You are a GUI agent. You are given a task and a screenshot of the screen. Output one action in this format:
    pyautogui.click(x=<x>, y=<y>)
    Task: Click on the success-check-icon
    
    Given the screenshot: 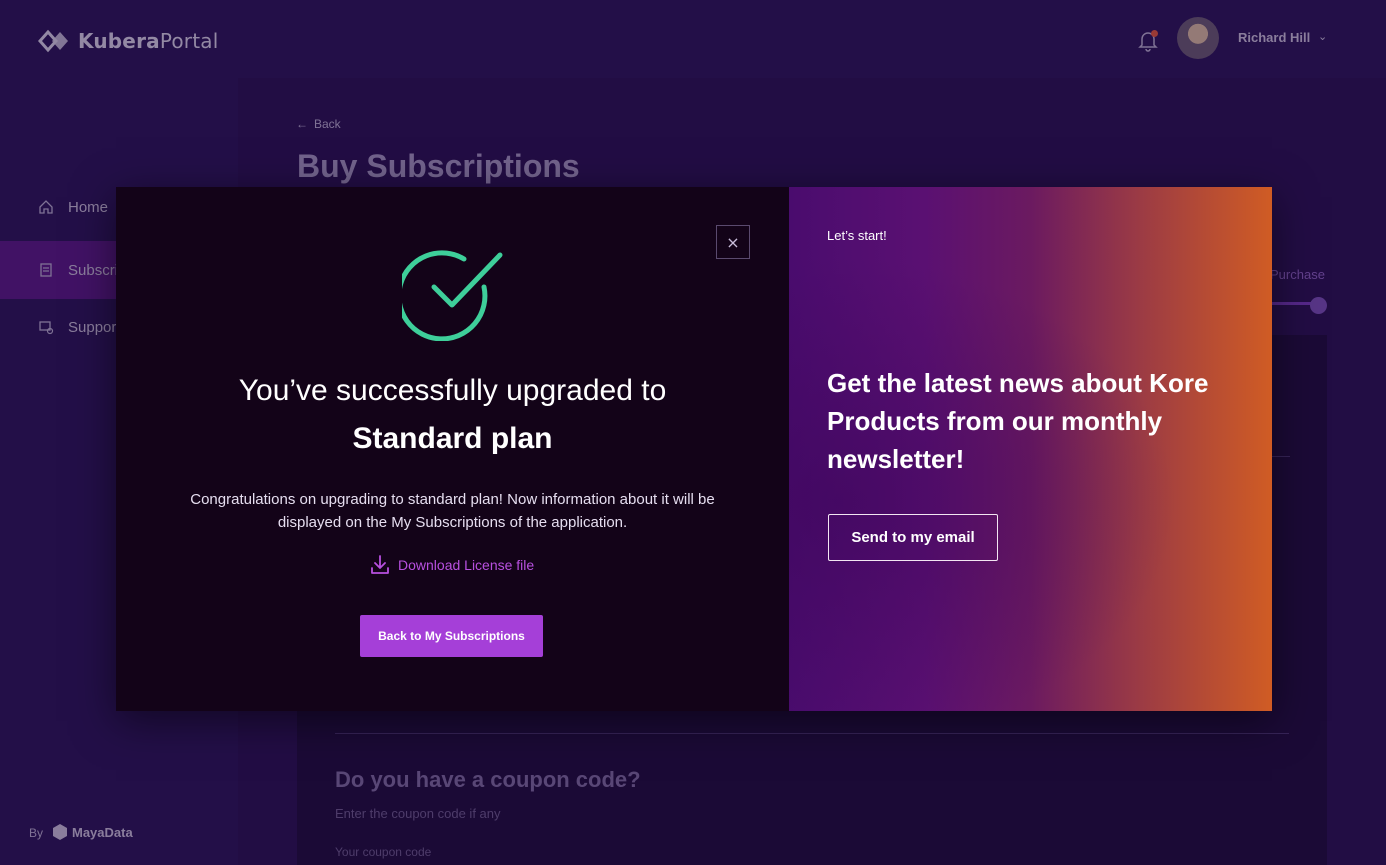 What is the action you would take?
    pyautogui.click(x=452, y=295)
    